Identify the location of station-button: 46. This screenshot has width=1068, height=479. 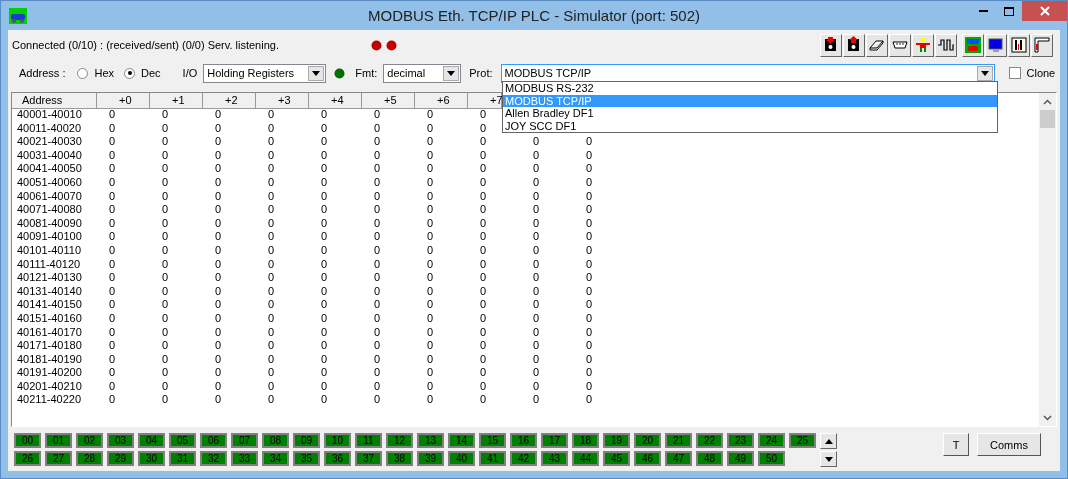
(647, 458).